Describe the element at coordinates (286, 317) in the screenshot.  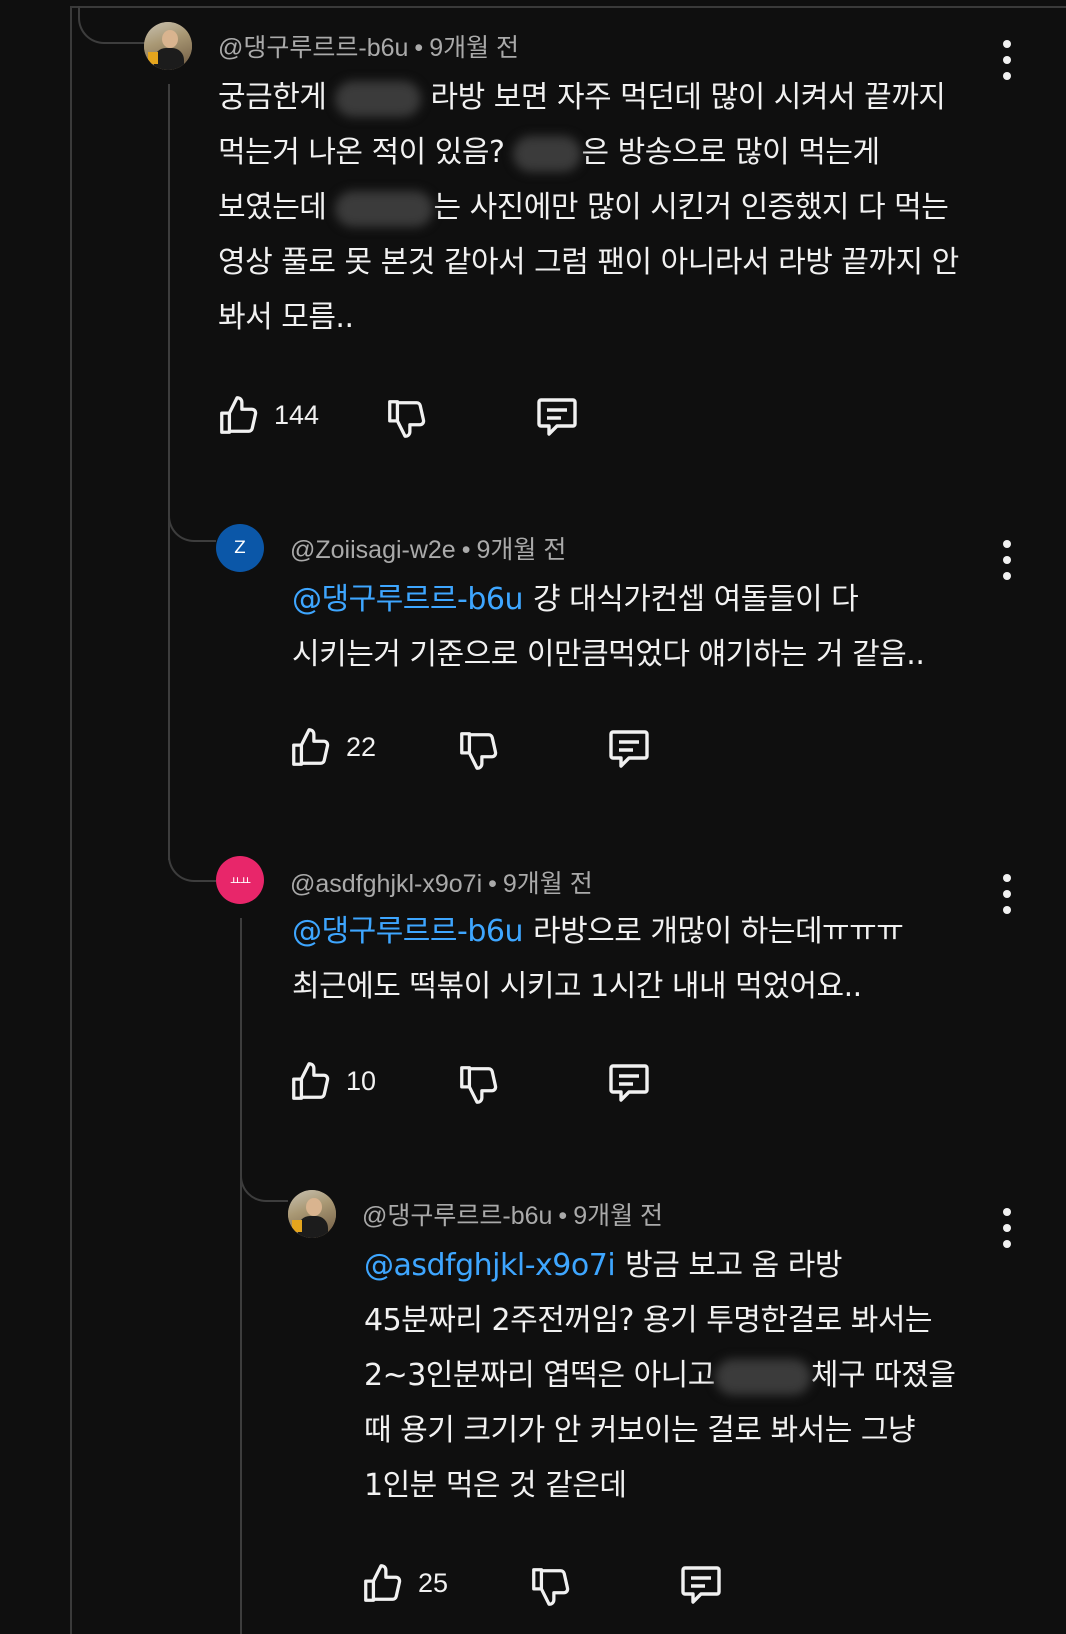
I see `comment-line: 봐서 모름..` at that location.